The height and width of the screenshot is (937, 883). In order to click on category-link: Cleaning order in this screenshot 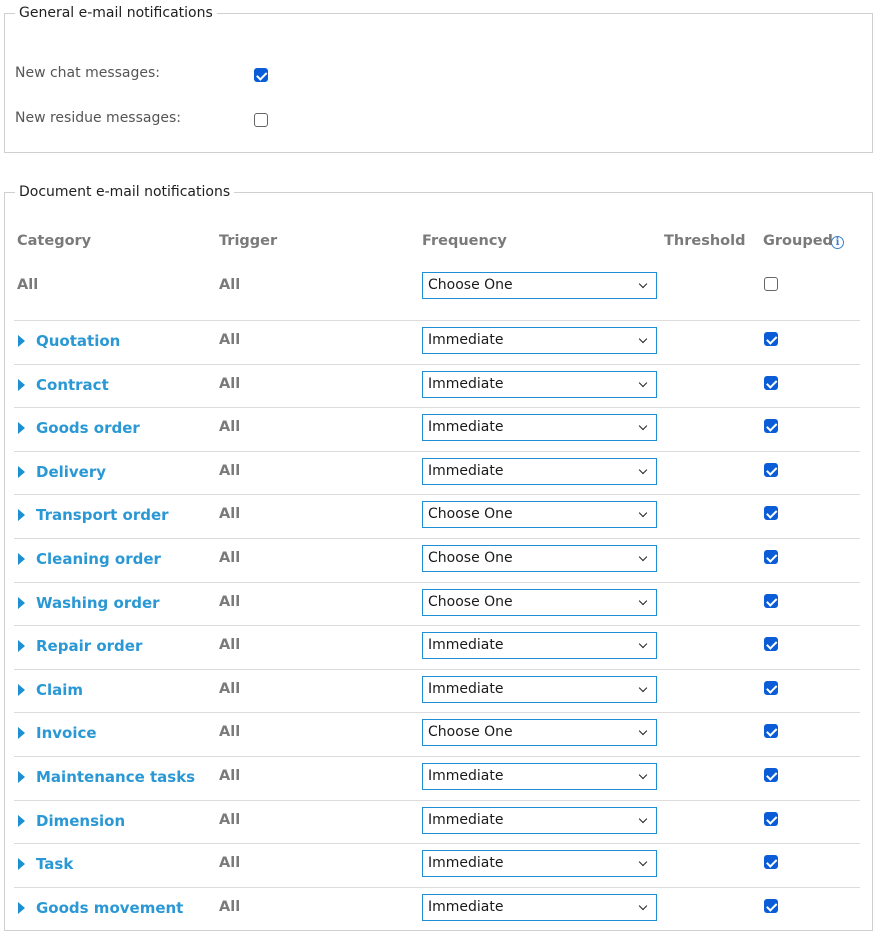, I will do `click(98, 559)`.